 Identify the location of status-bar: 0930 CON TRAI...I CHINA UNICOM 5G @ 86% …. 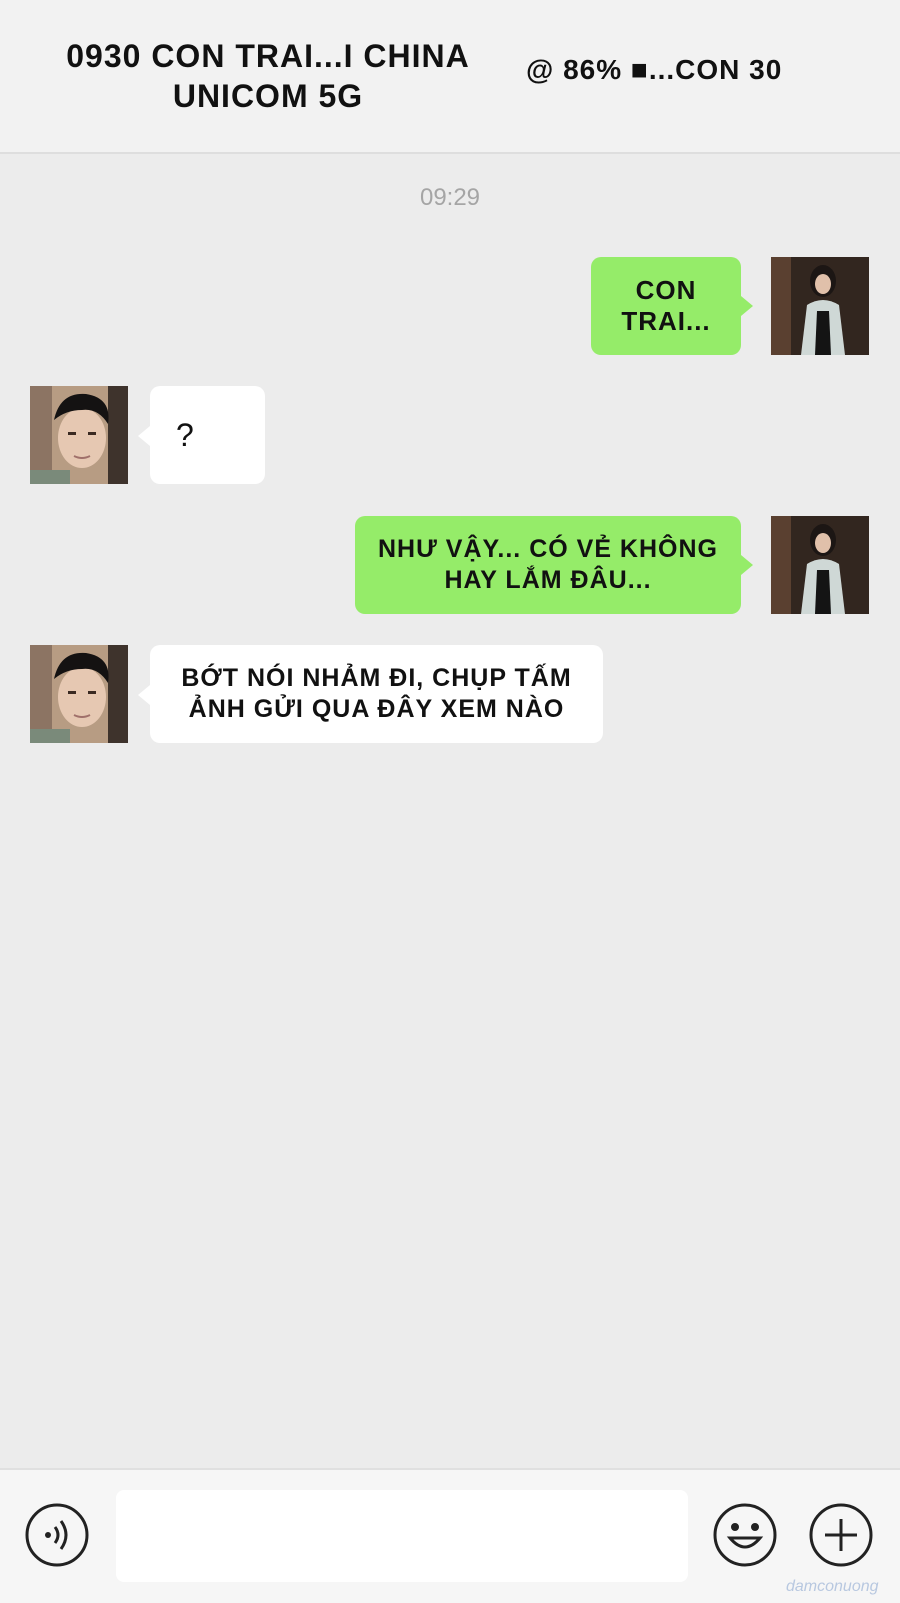
(450, 77).